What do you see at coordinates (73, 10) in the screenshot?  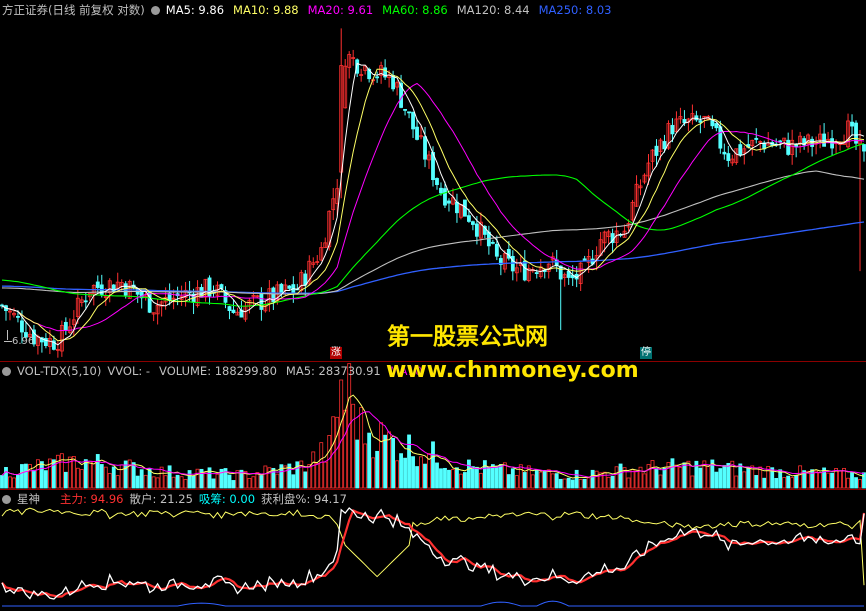 I see `price-title: 方正证券(日线 前复权 对数)` at bounding box center [73, 10].